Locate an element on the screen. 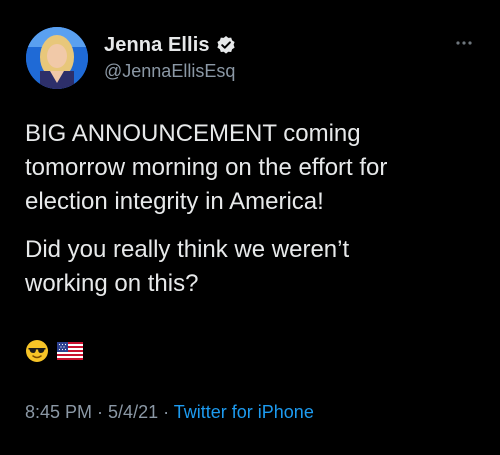 The width and height of the screenshot is (500, 455). sunglasses-face-icon is located at coordinates (37, 353).